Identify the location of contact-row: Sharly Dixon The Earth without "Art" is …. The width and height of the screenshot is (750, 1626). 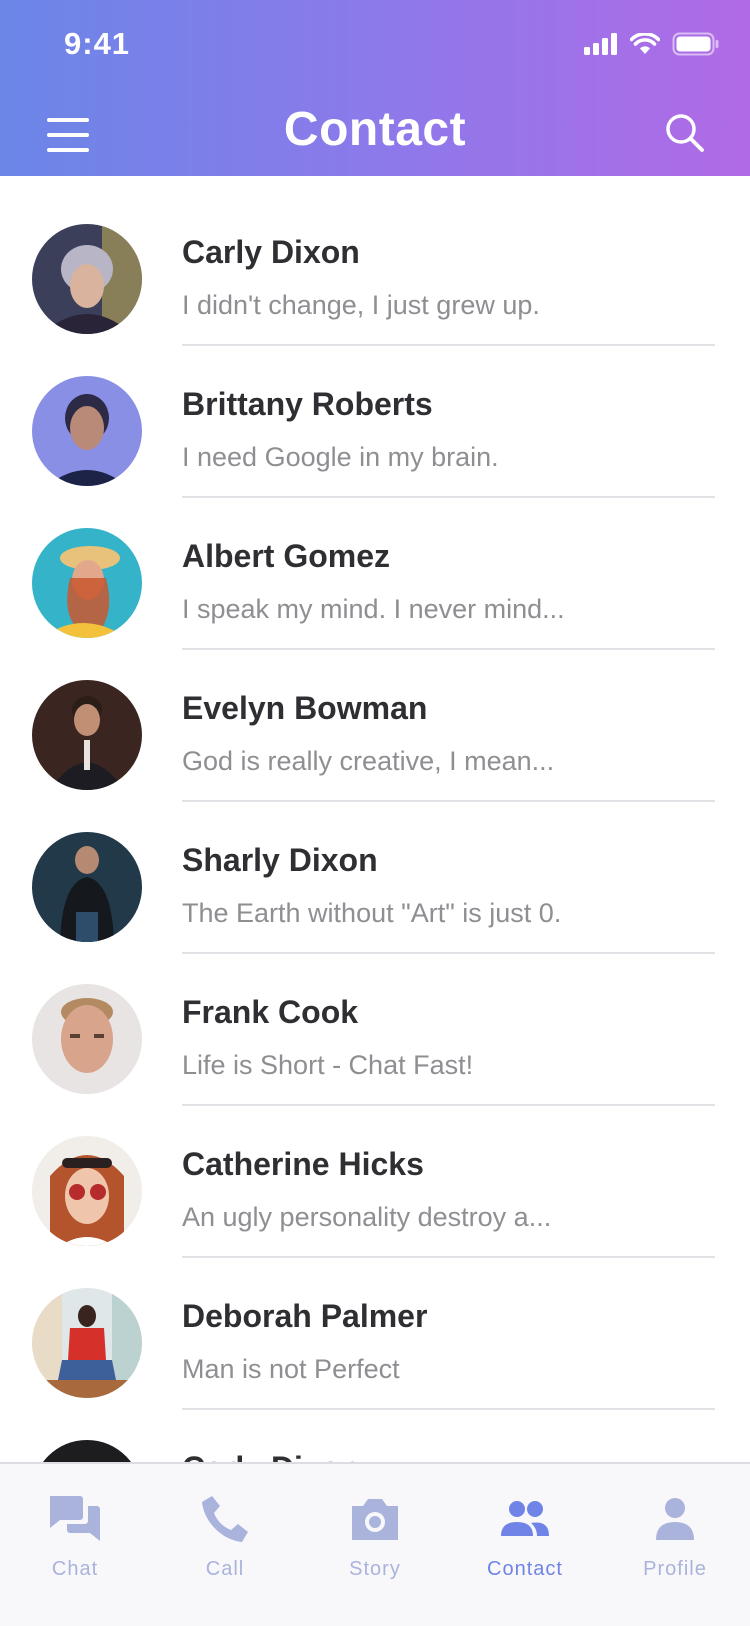
(375, 869).